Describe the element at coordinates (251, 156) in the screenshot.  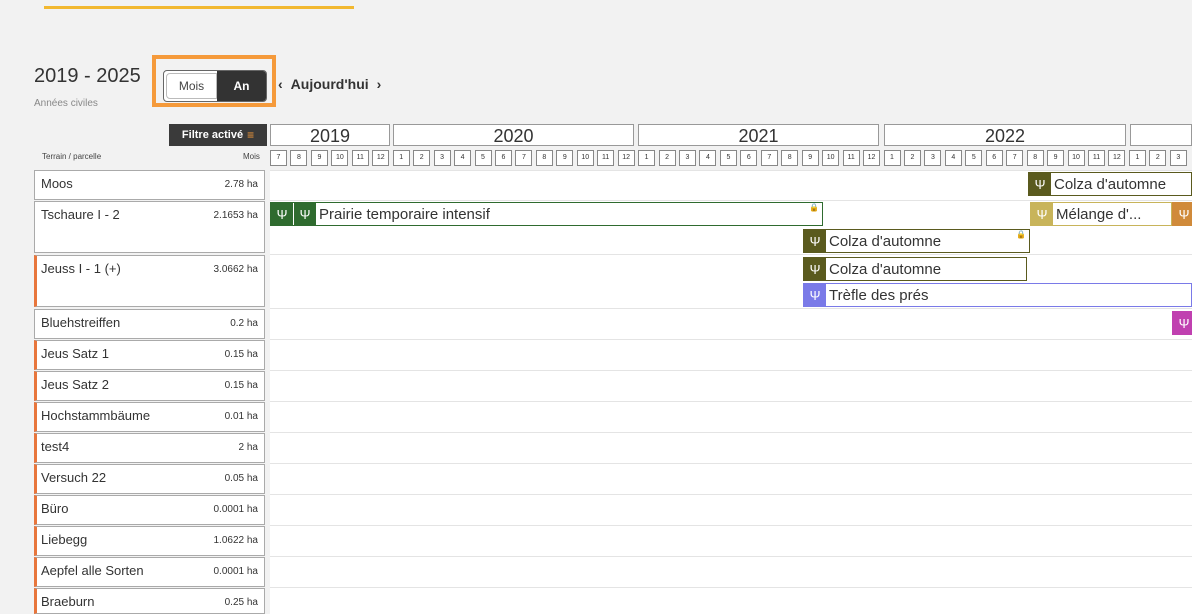
I see `months-column-header: Mois` at that location.